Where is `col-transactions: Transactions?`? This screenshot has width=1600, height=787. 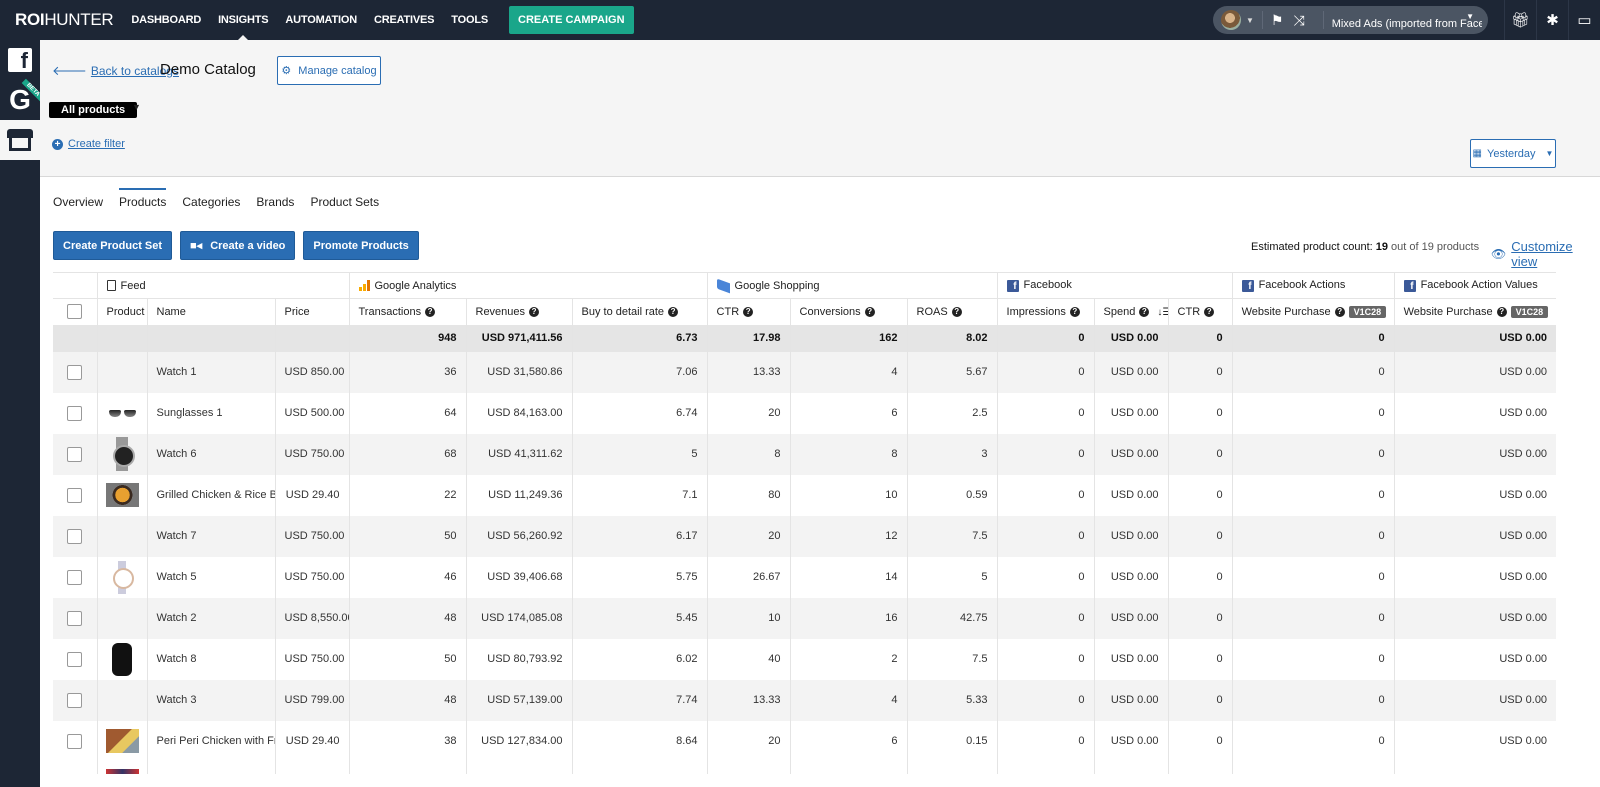
col-transactions: Transactions? is located at coordinates (408, 311).